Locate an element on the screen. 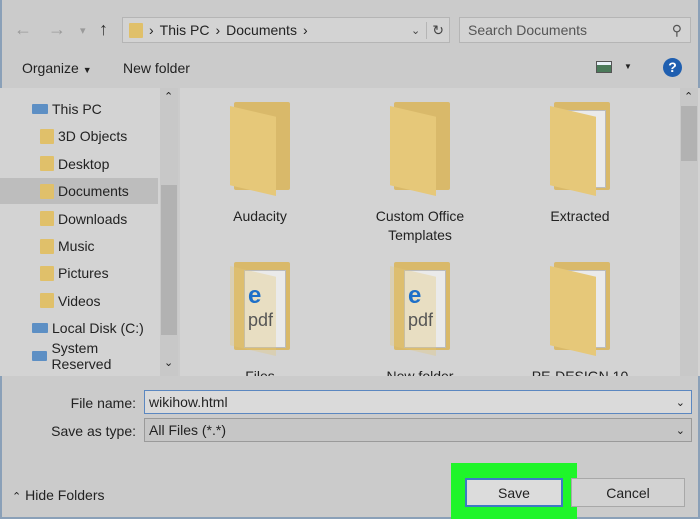 The height and width of the screenshot is (519, 700). videos-folder-icon is located at coordinates (47, 301).